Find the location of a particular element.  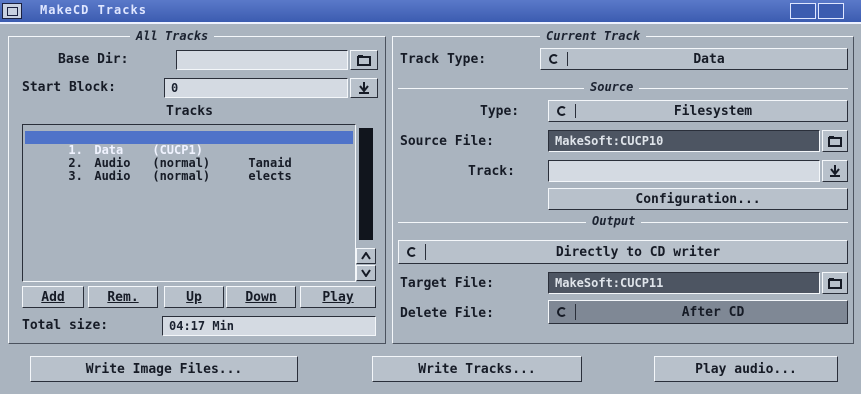

delete-file-cycle: After CD is located at coordinates (698, 312).